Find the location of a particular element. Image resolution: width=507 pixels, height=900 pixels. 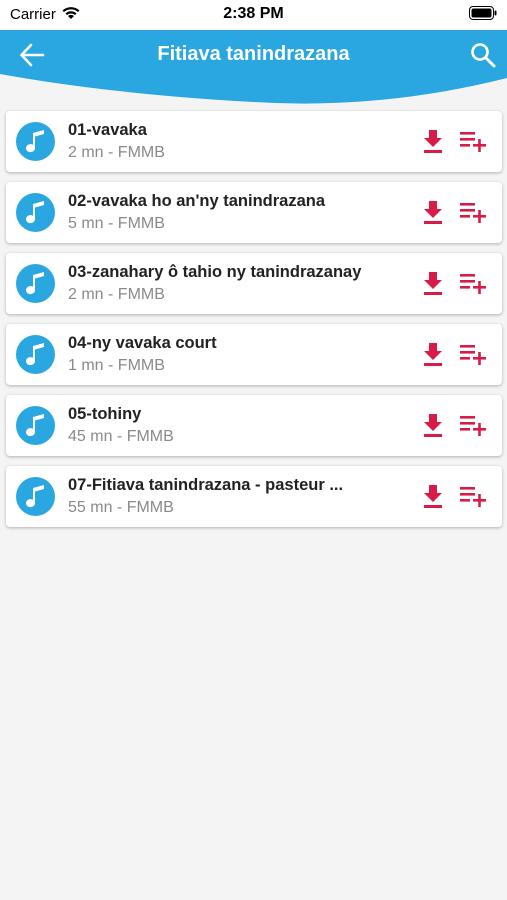

track-row-4: 04-ny vavaka court 1 mn - FMMB is located at coordinates (254, 354).